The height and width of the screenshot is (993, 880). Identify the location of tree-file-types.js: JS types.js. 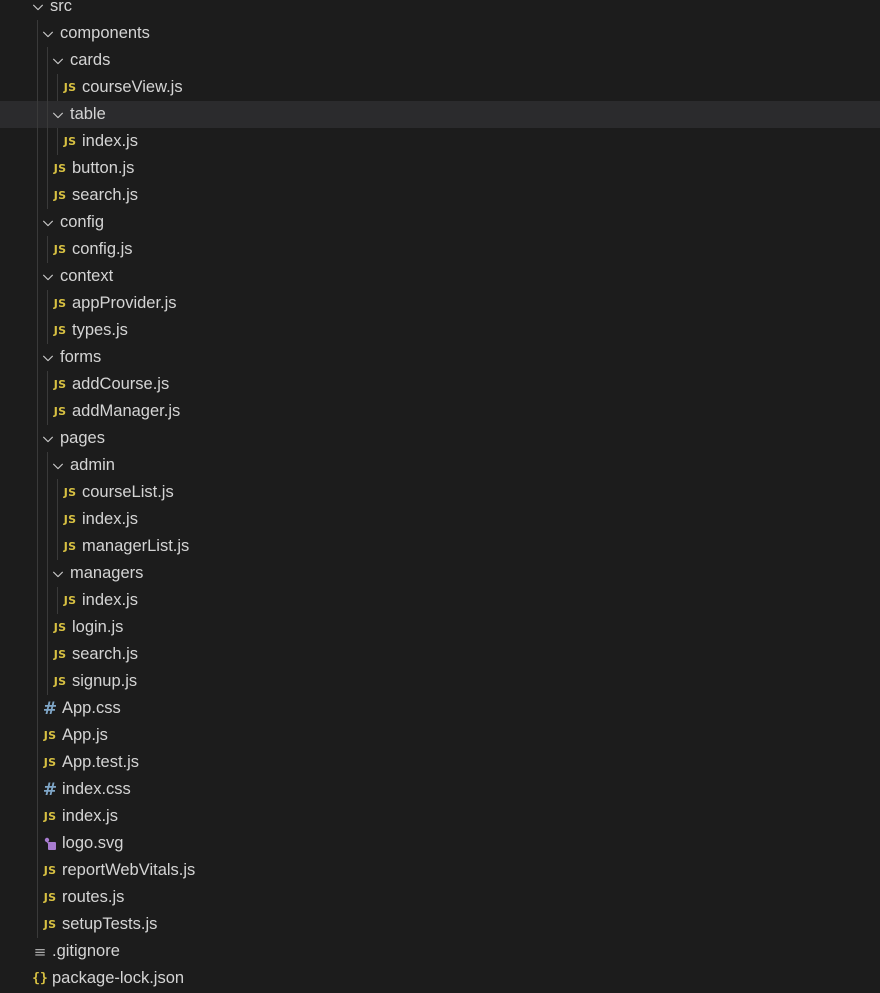
(440, 330).